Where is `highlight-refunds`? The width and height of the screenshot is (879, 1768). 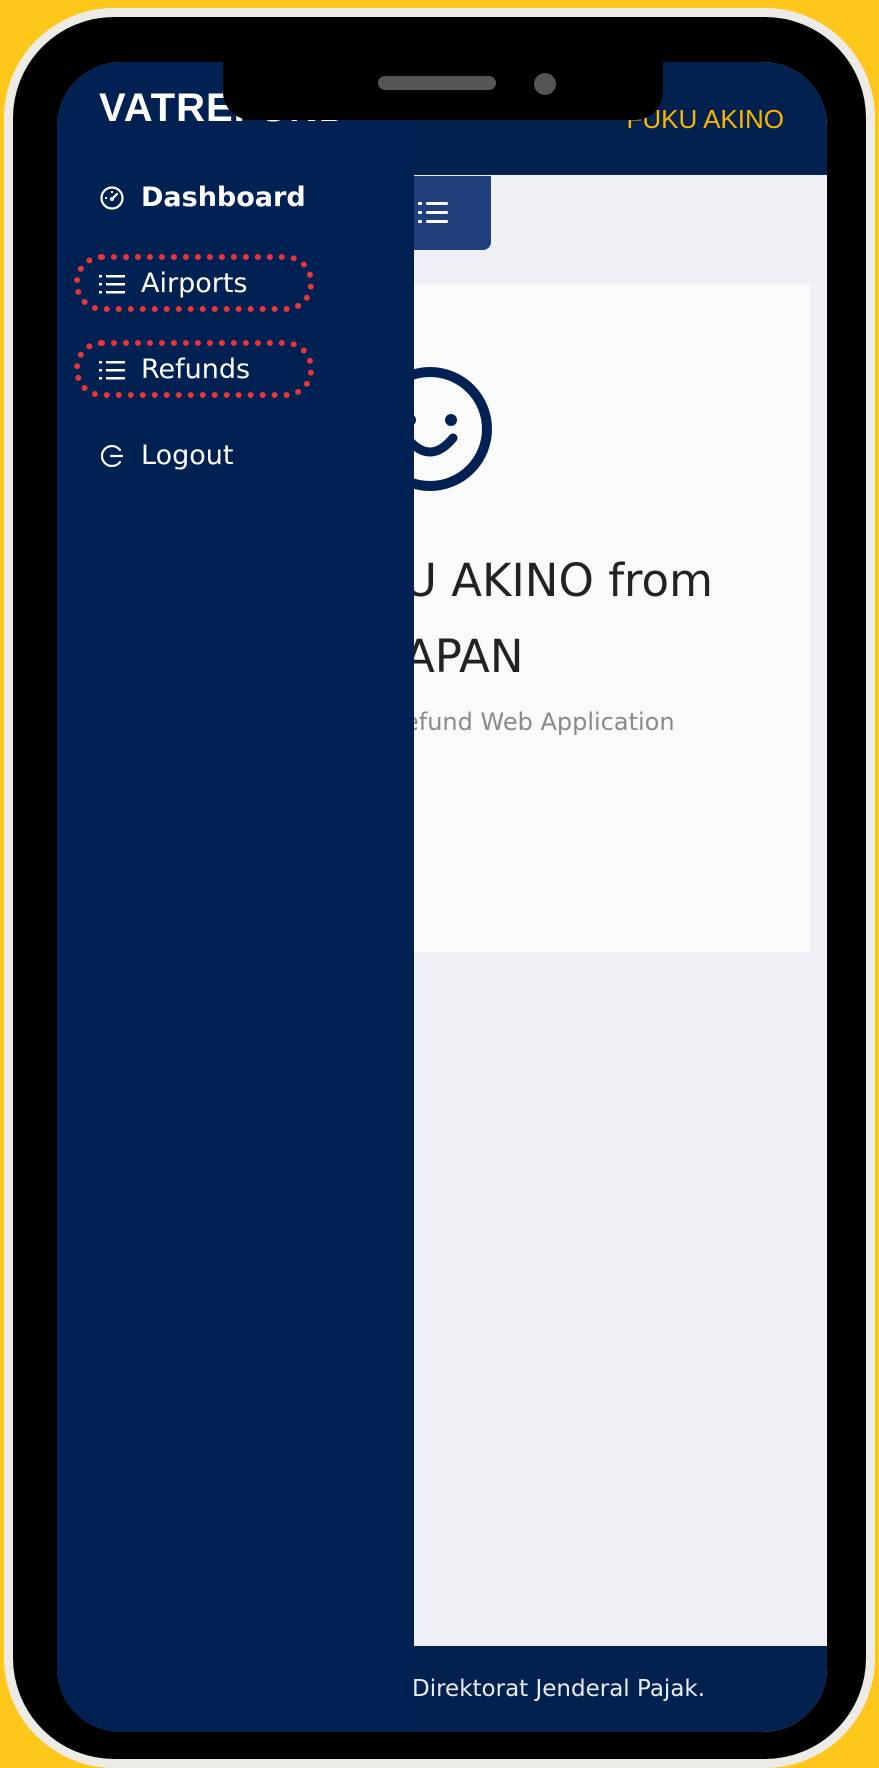 highlight-refunds is located at coordinates (194, 369).